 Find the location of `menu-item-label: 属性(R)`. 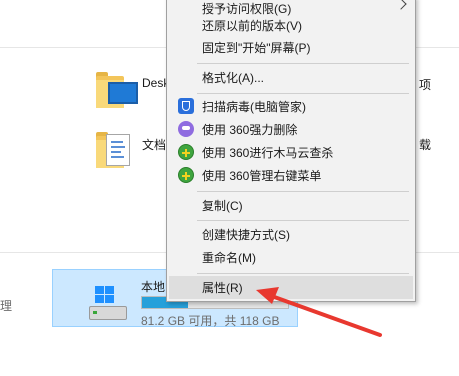

menu-item-label: 属性(R) is located at coordinates (222, 288).